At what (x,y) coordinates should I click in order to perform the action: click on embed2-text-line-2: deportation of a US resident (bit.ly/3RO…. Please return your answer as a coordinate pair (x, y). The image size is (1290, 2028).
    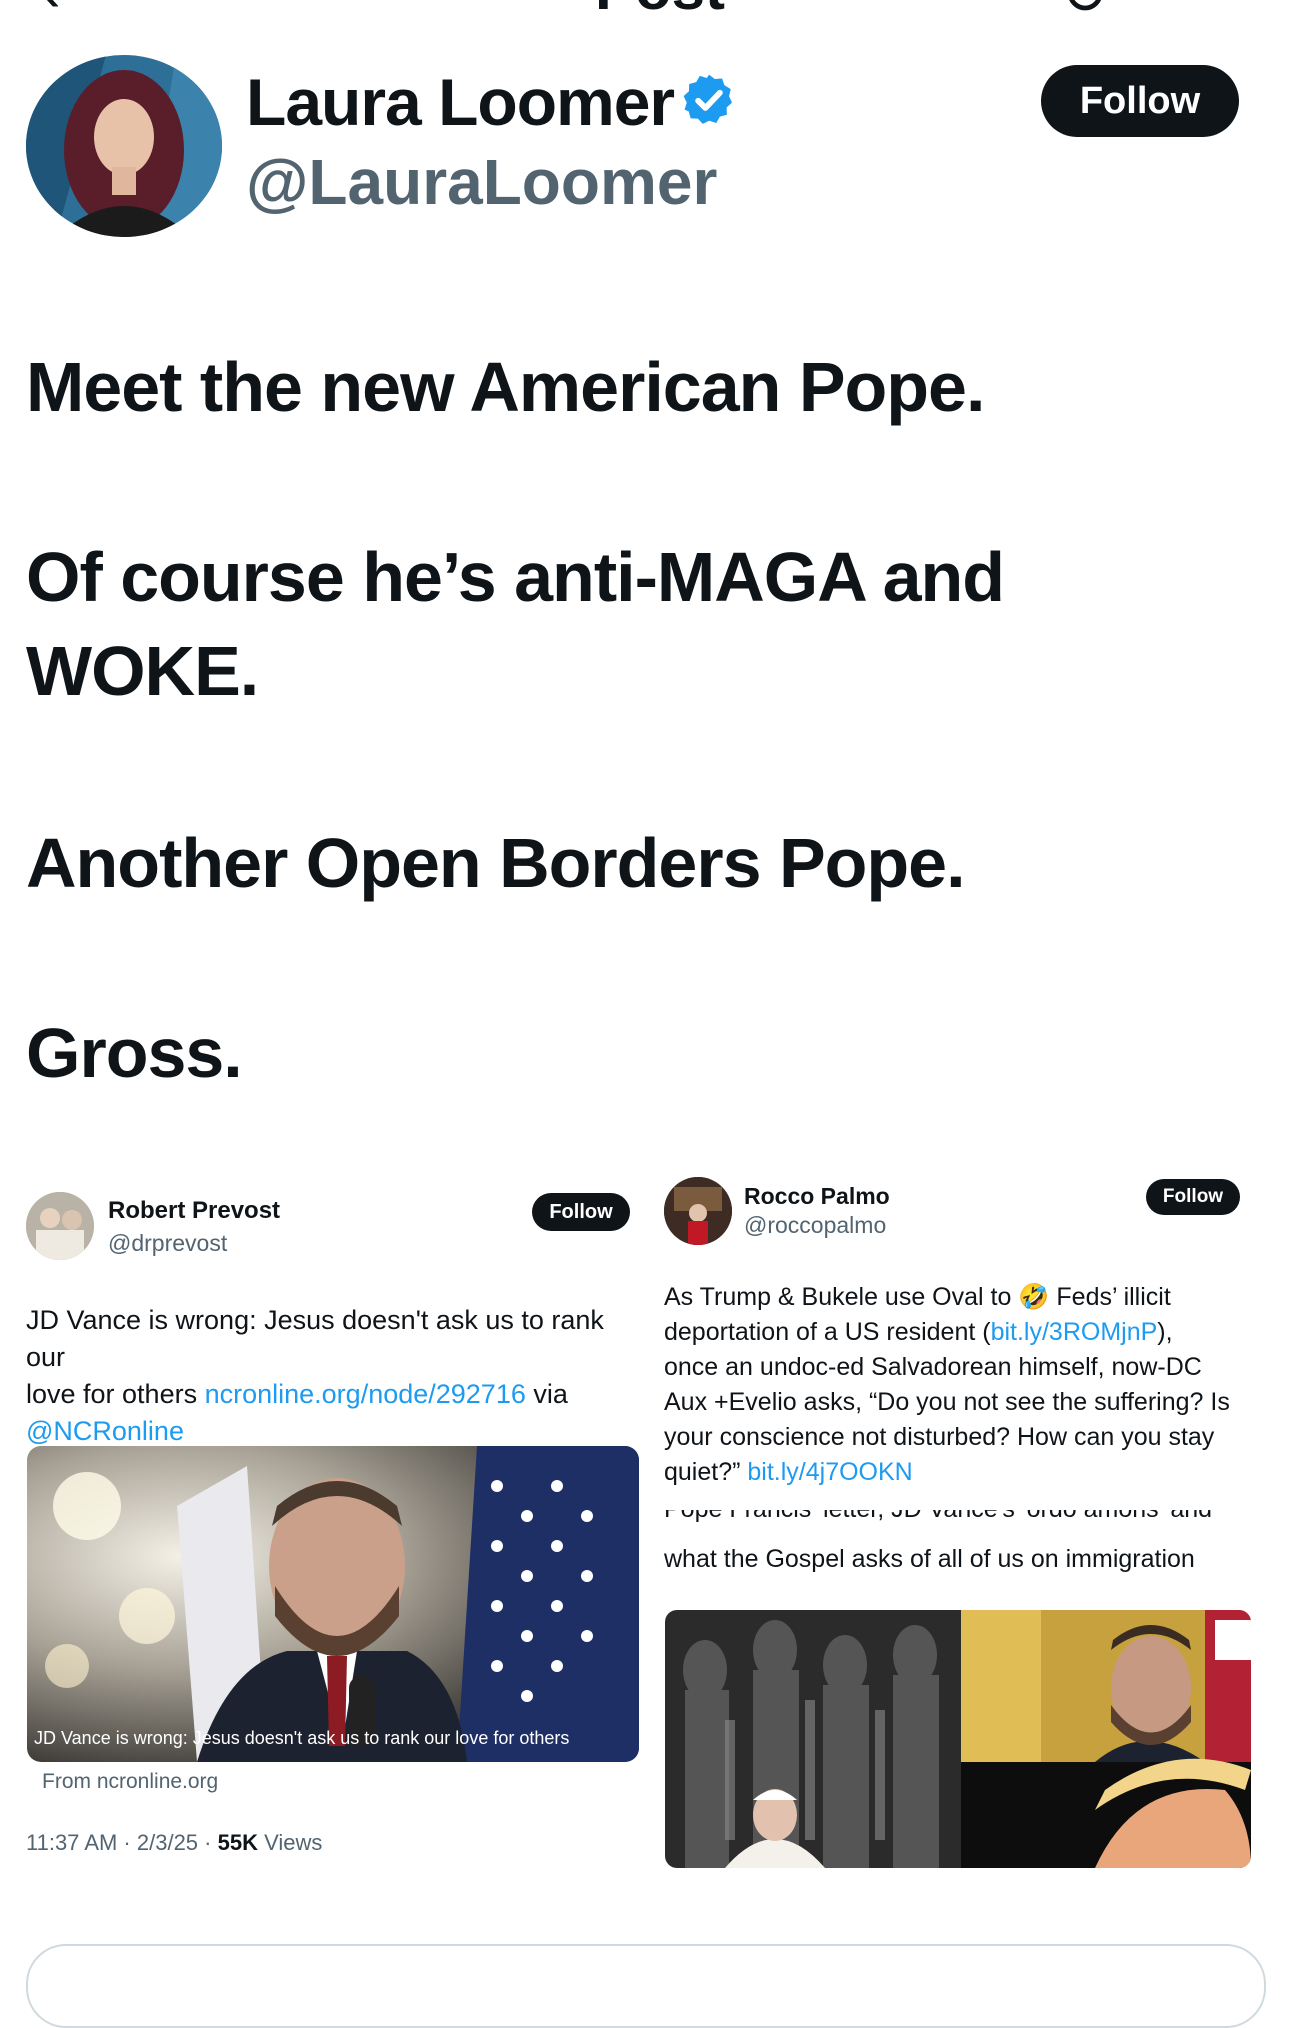
    Looking at the image, I should click on (964, 1332).